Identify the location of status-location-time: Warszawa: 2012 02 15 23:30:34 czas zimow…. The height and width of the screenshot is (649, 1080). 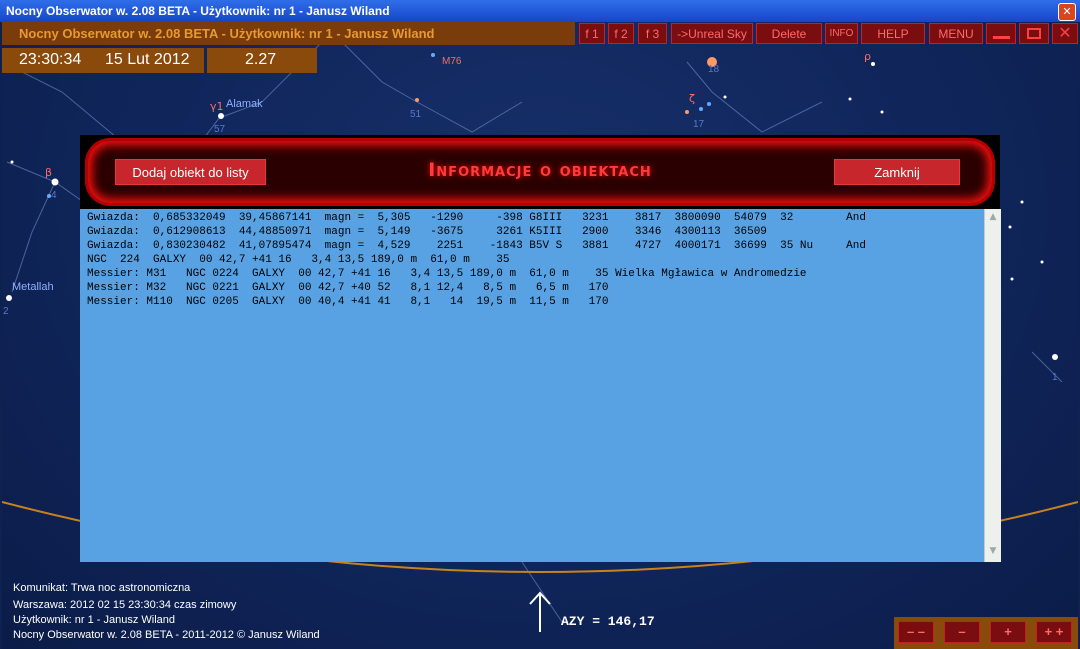
(125, 605).